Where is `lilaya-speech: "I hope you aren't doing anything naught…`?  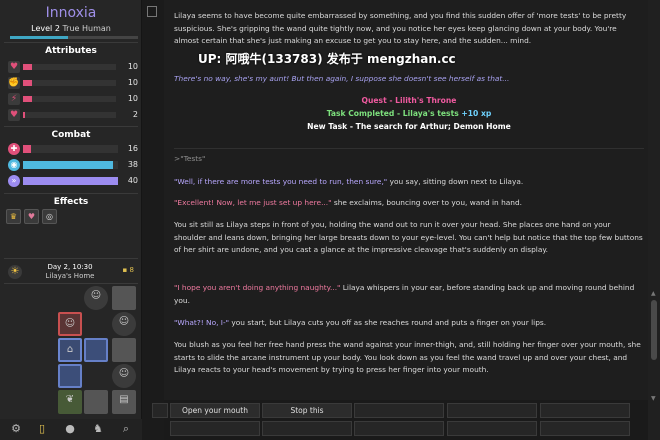
lilaya-speech: "I hope you aren't doing anything naught… is located at coordinates (257, 287).